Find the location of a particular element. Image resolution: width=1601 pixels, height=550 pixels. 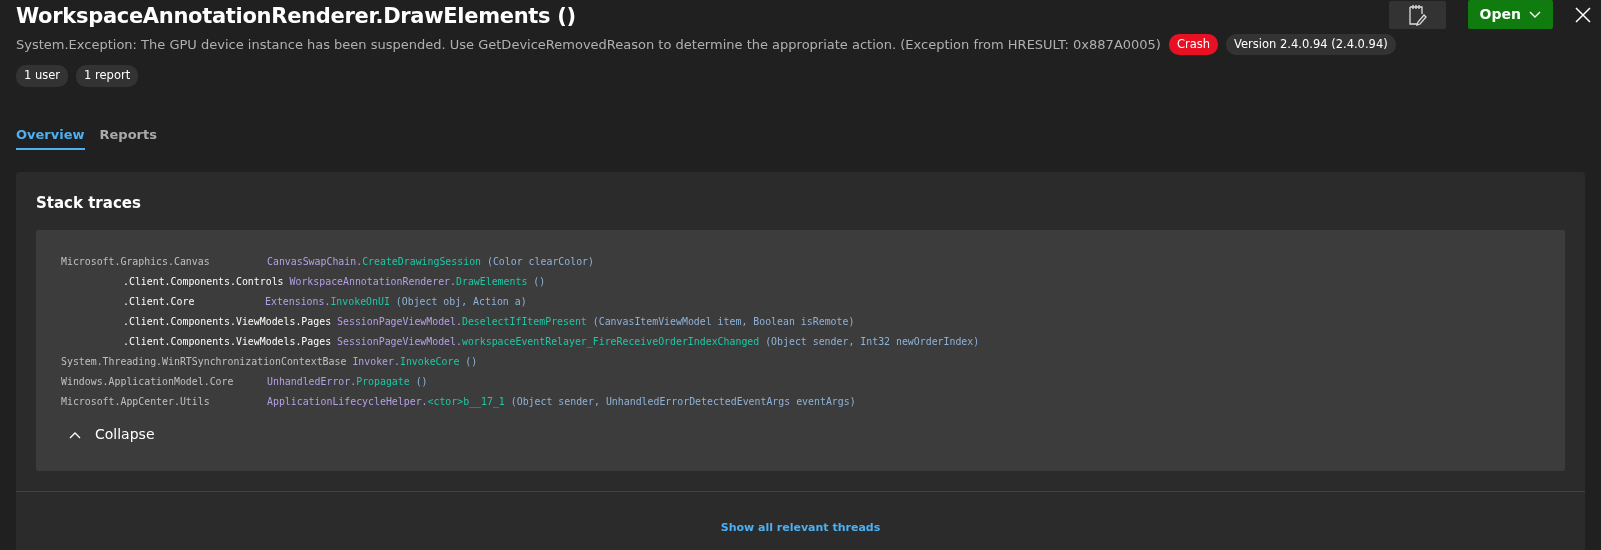

crash-tag: Crash is located at coordinates (1193, 45).